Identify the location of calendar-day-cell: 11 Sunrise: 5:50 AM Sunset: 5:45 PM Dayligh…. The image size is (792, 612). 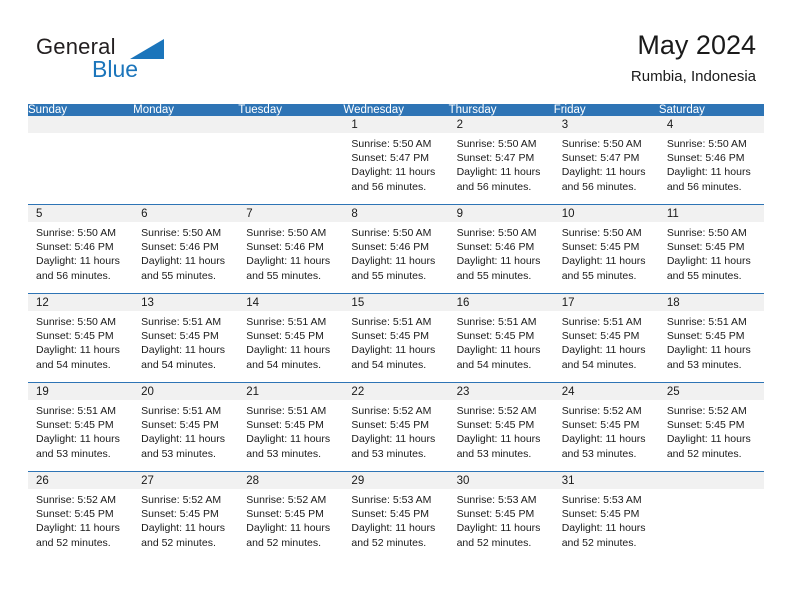
(711, 249).